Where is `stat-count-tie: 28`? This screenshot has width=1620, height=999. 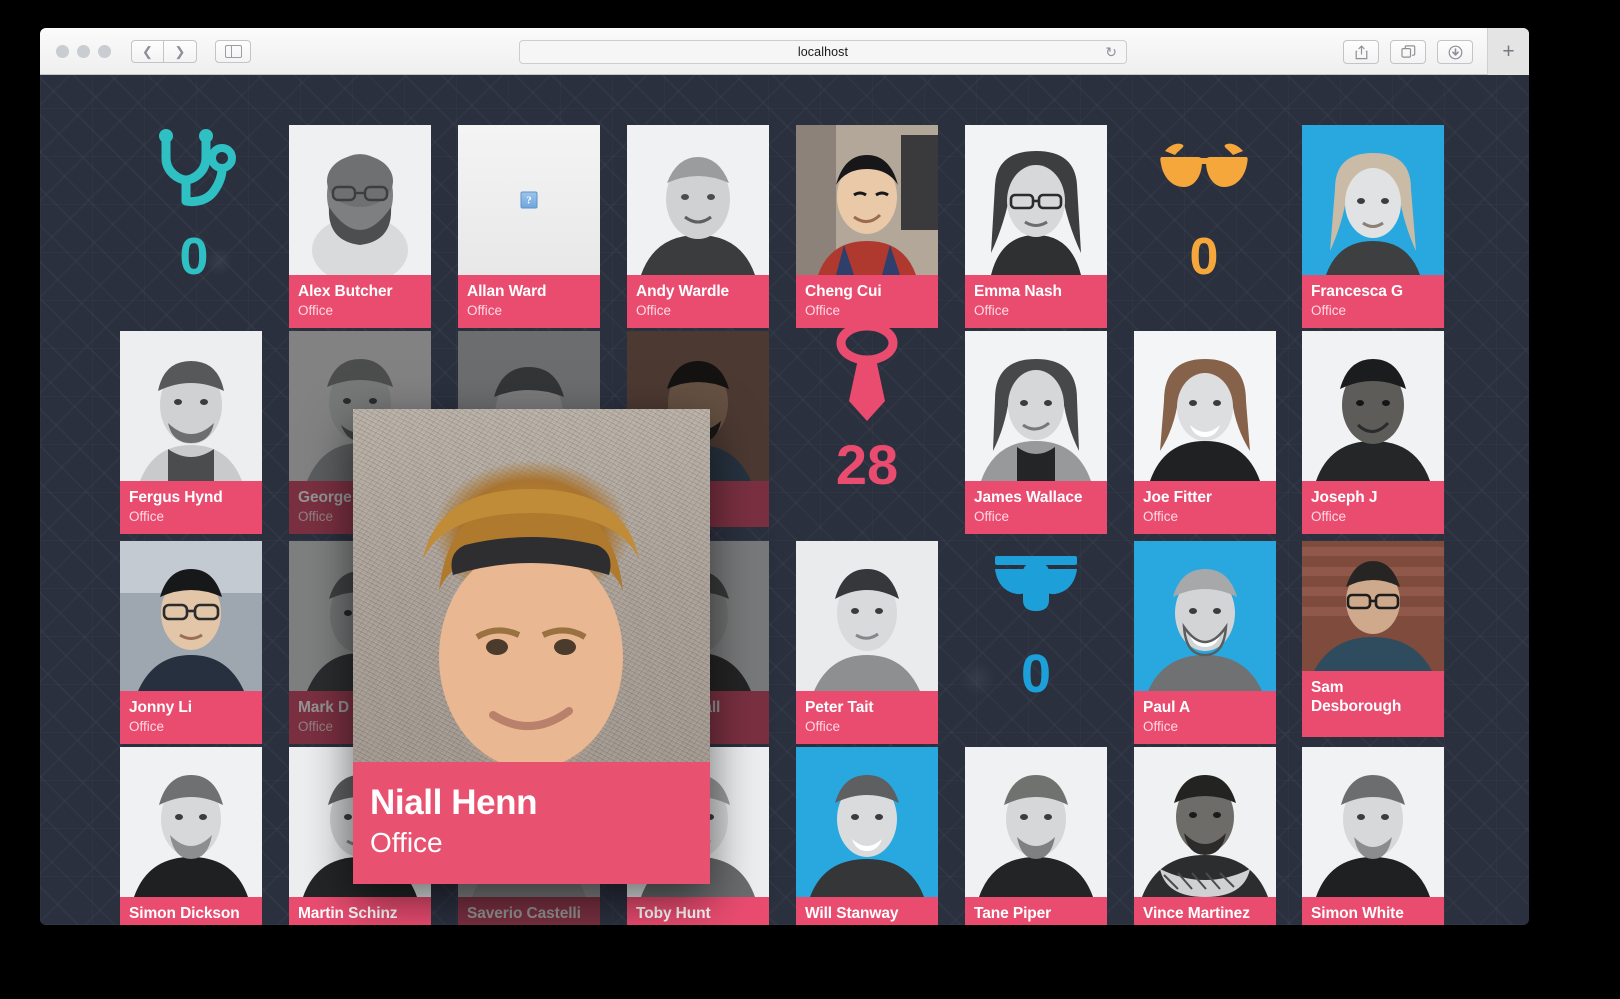
stat-count-tie: 28 is located at coordinates (867, 464).